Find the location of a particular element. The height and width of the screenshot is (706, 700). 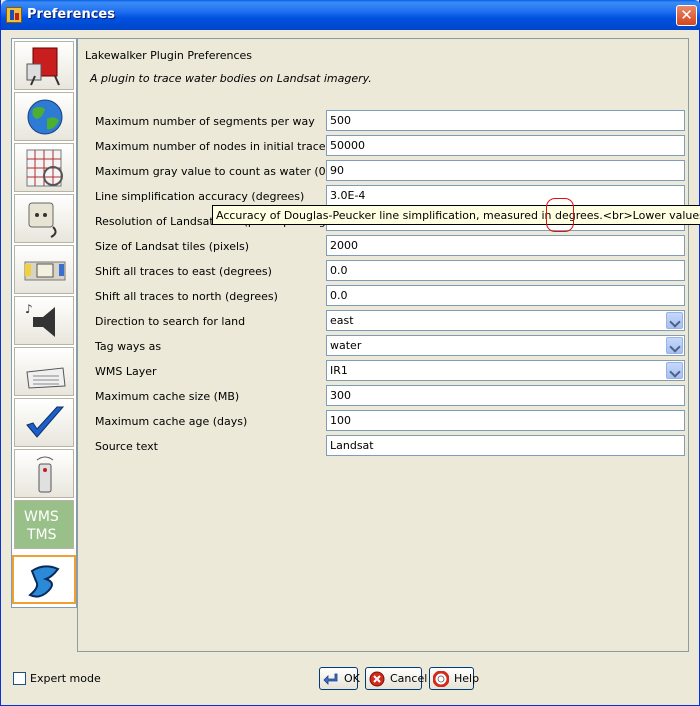

landsat-tile-size-field: 2000 is located at coordinates (505, 245).